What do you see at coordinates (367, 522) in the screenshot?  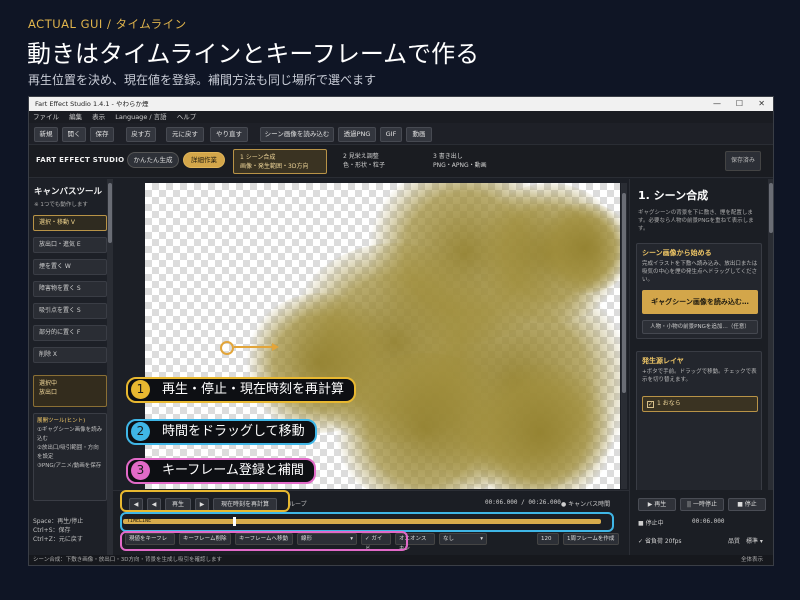 I see `highlight-timeline-track` at bounding box center [367, 522].